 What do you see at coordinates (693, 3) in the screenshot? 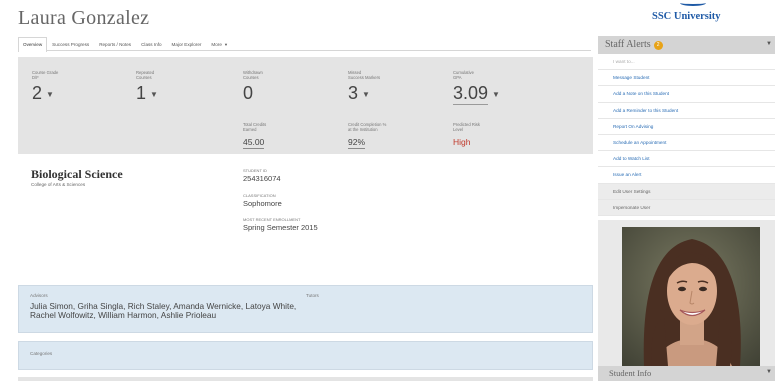
I see `university-logo-arc` at bounding box center [693, 3].